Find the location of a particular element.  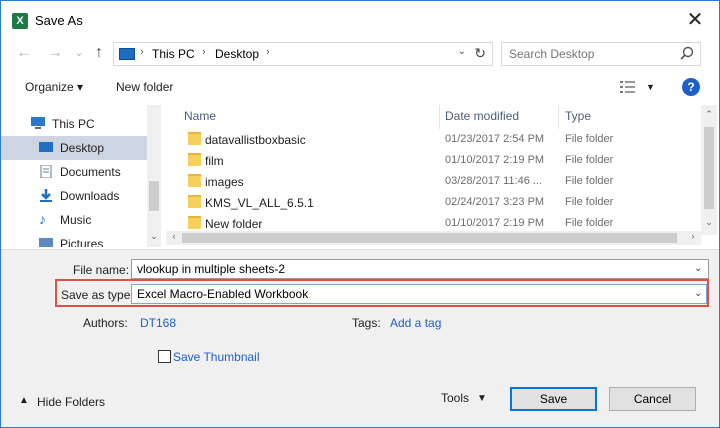

file-list-horizontal-scrollbar: ‹ › is located at coordinates (433, 238).